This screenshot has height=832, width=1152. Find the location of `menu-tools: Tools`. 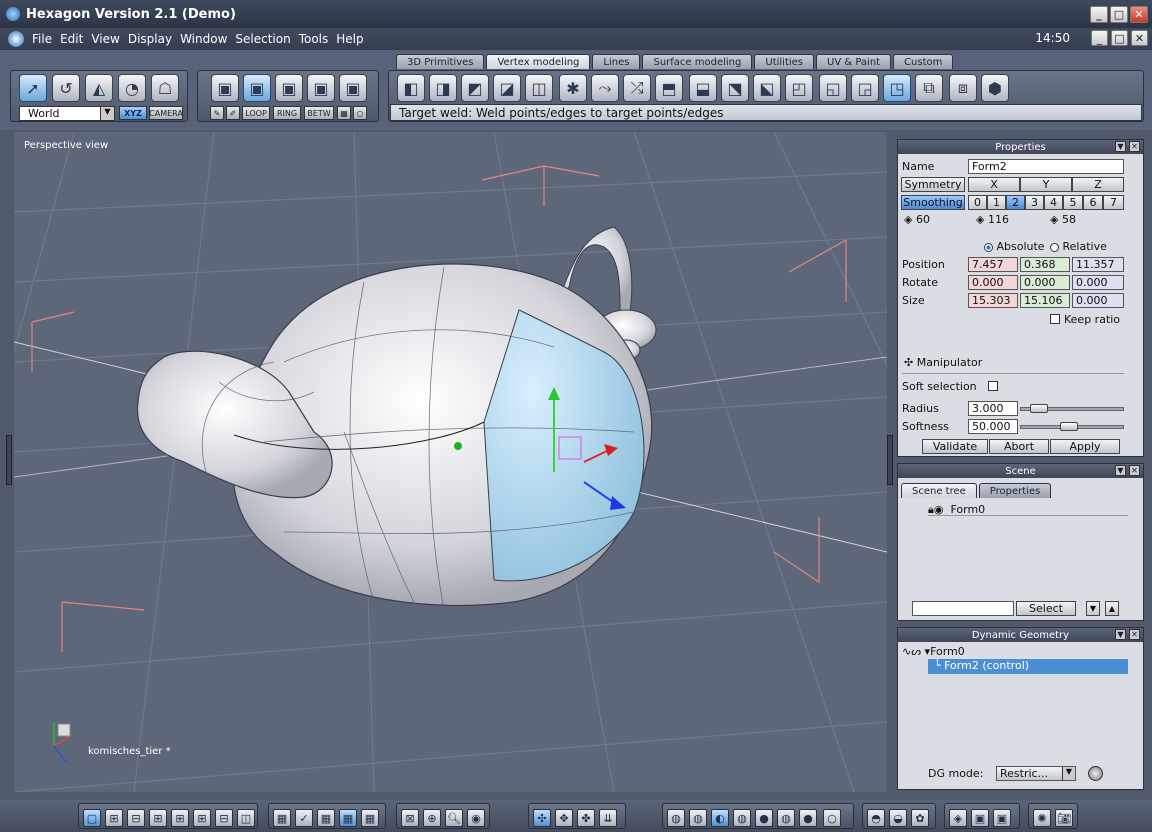

menu-tools: Tools is located at coordinates (314, 39).